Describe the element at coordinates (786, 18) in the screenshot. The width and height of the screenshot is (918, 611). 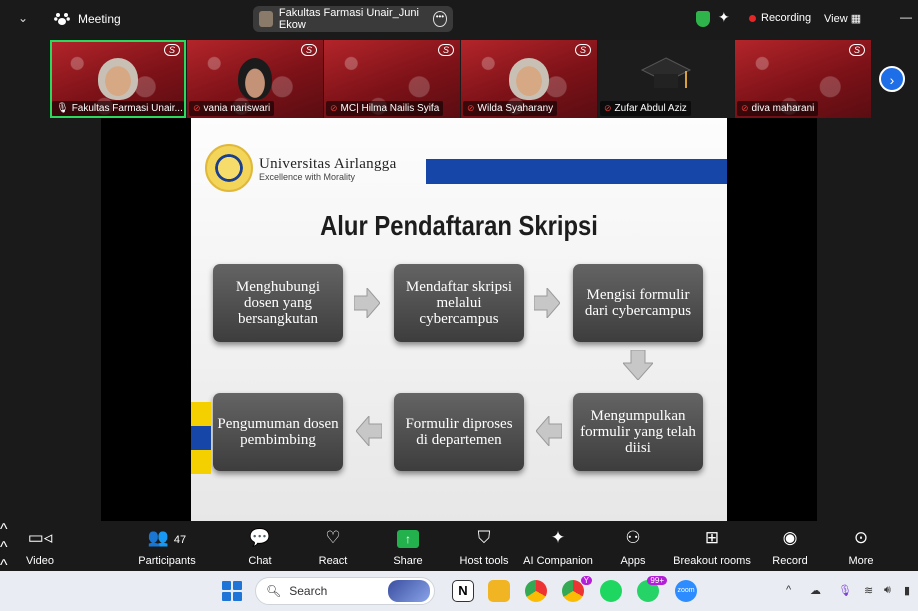
I see `recording-label: Recording` at that location.